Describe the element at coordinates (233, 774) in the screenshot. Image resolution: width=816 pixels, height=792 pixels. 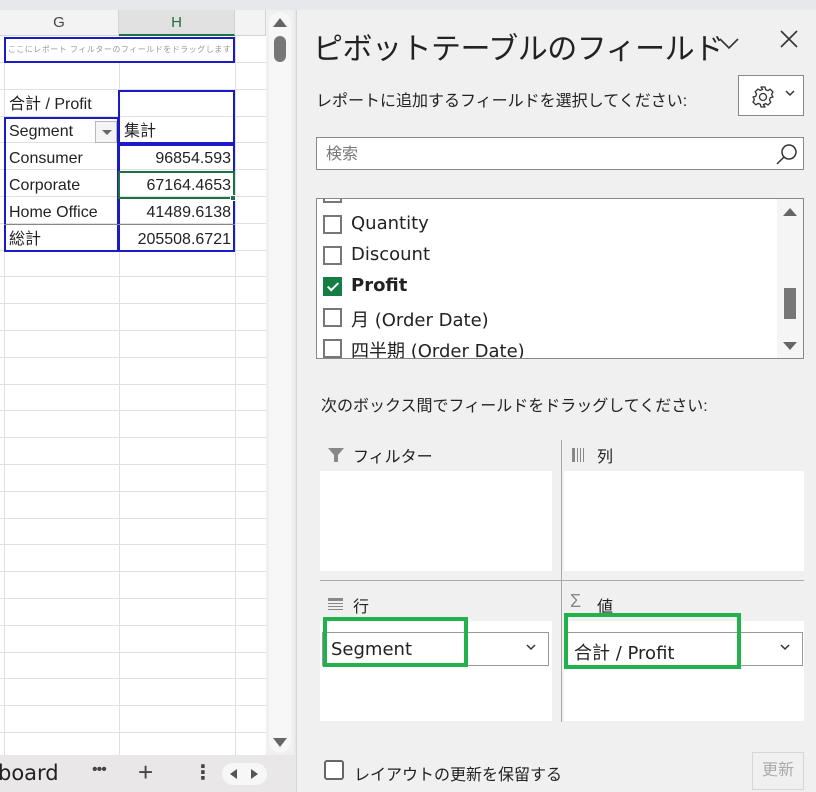
I see `previous-sheet-icon` at that location.